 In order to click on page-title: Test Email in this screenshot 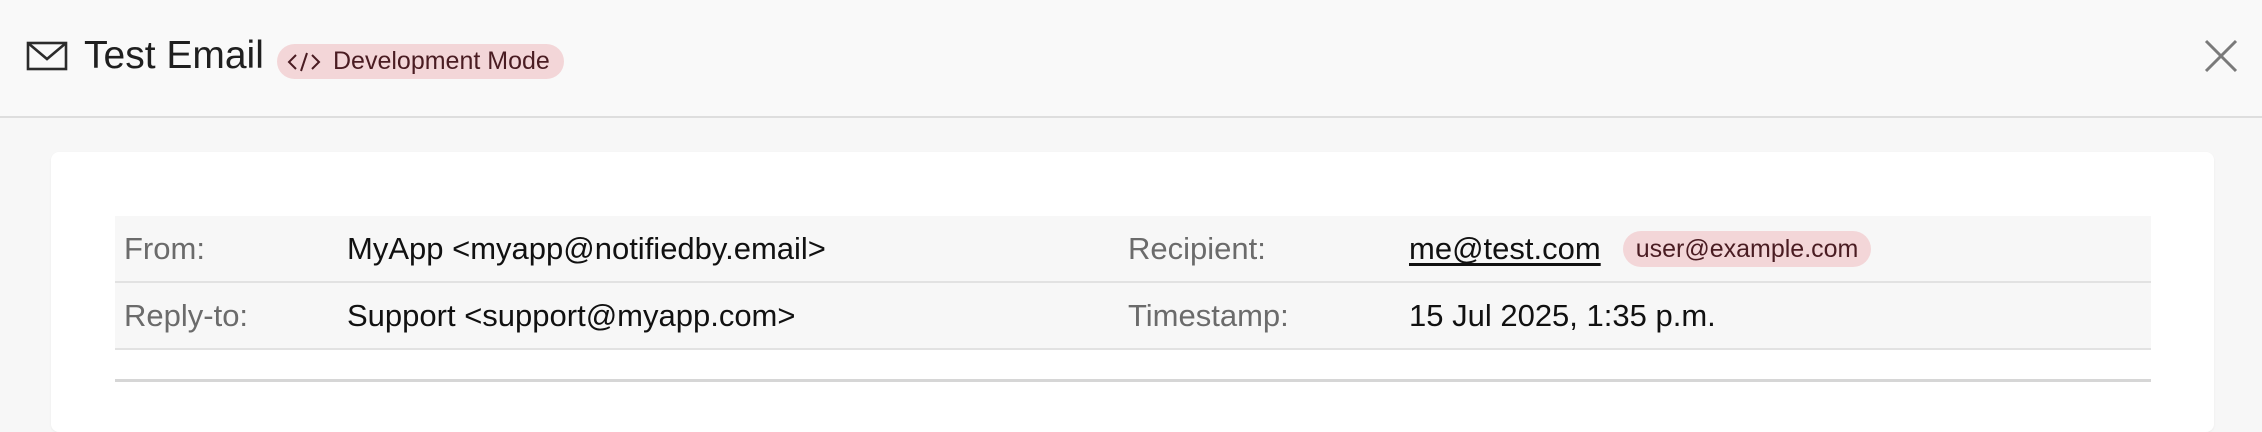, I will do `click(174, 55)`.